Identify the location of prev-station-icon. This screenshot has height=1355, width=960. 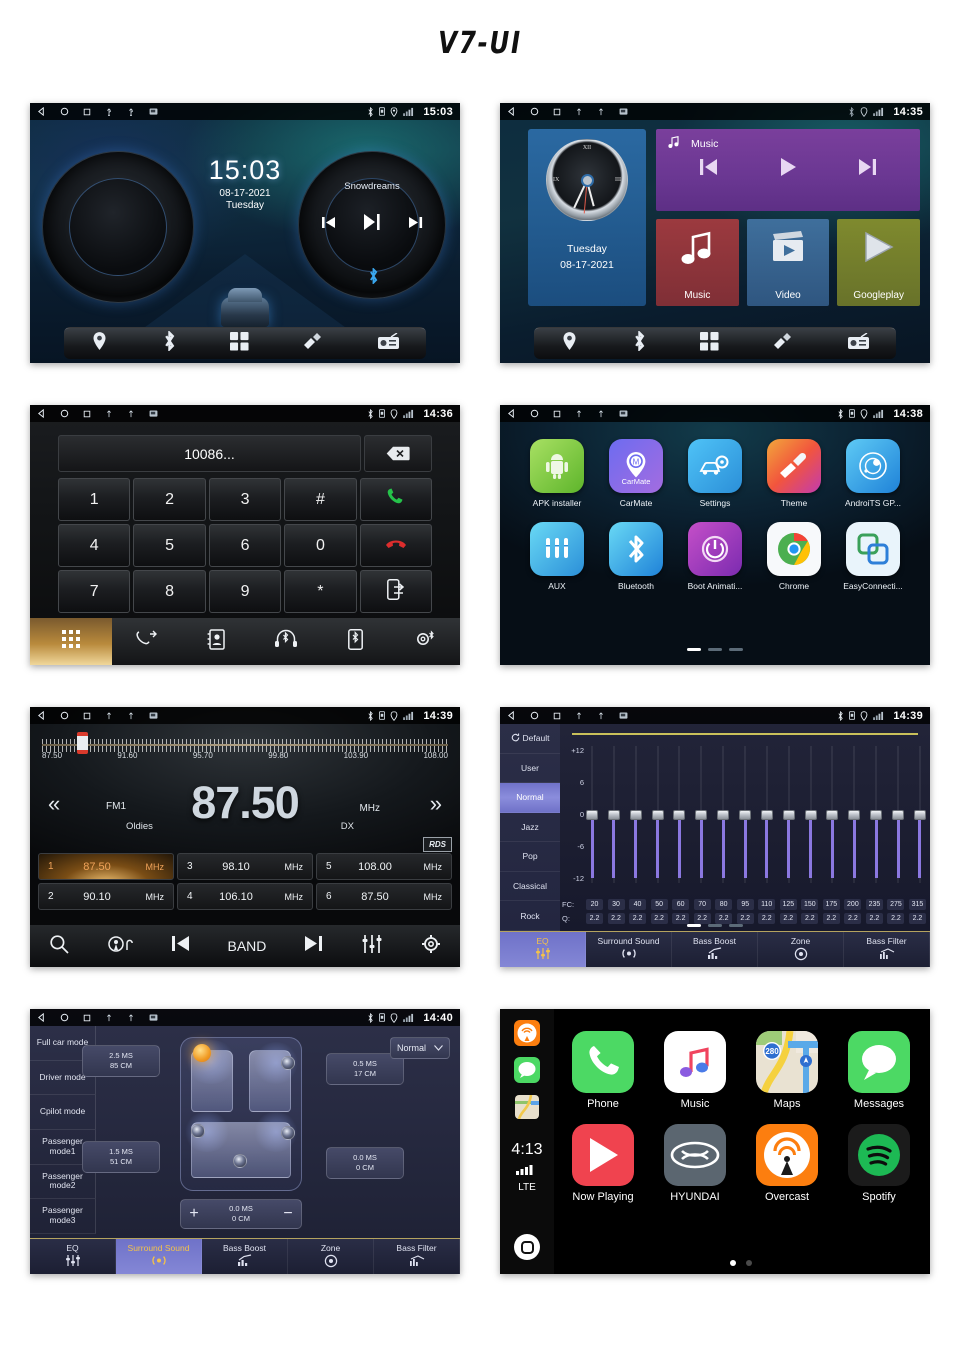
(180, 946).